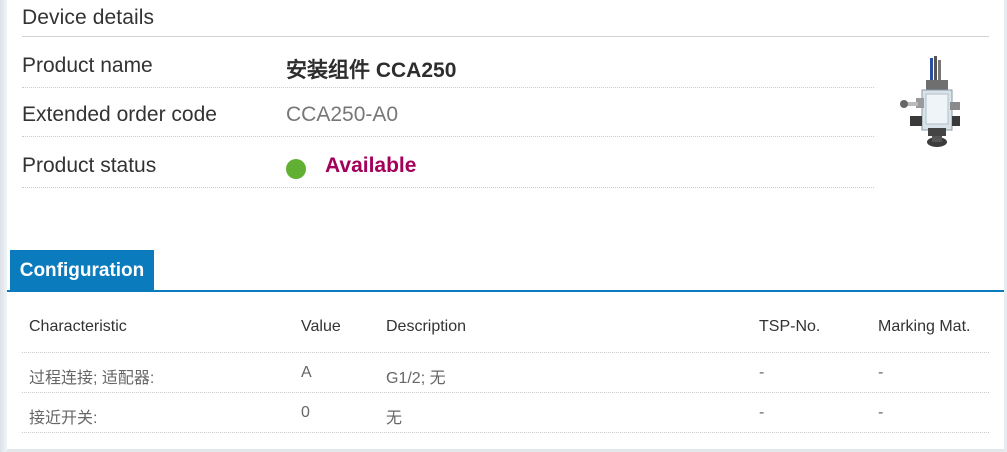 The height and width of the screenshot is (452, 1007). I want to click on detail-row-order-code: Extended order code CCA250-A0, so click(448, 113).